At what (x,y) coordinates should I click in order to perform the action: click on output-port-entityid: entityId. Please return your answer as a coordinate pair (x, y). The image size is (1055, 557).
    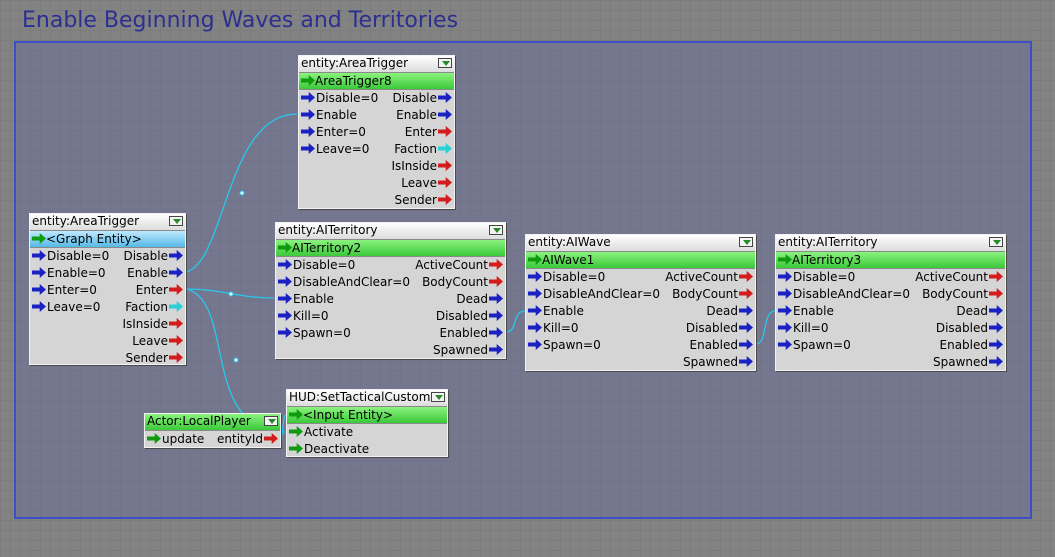
    Looking at the image, I should click on (247, 439).